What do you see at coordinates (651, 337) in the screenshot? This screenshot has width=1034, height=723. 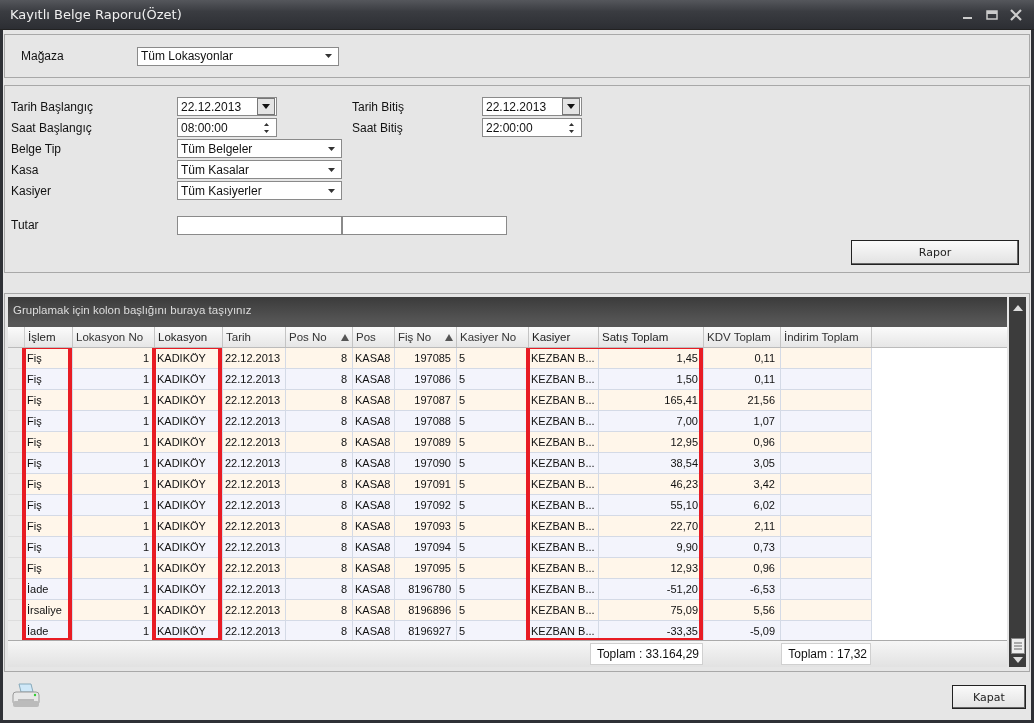 I see `column-header: Satış Toplam` at bounding box center [651, 337].